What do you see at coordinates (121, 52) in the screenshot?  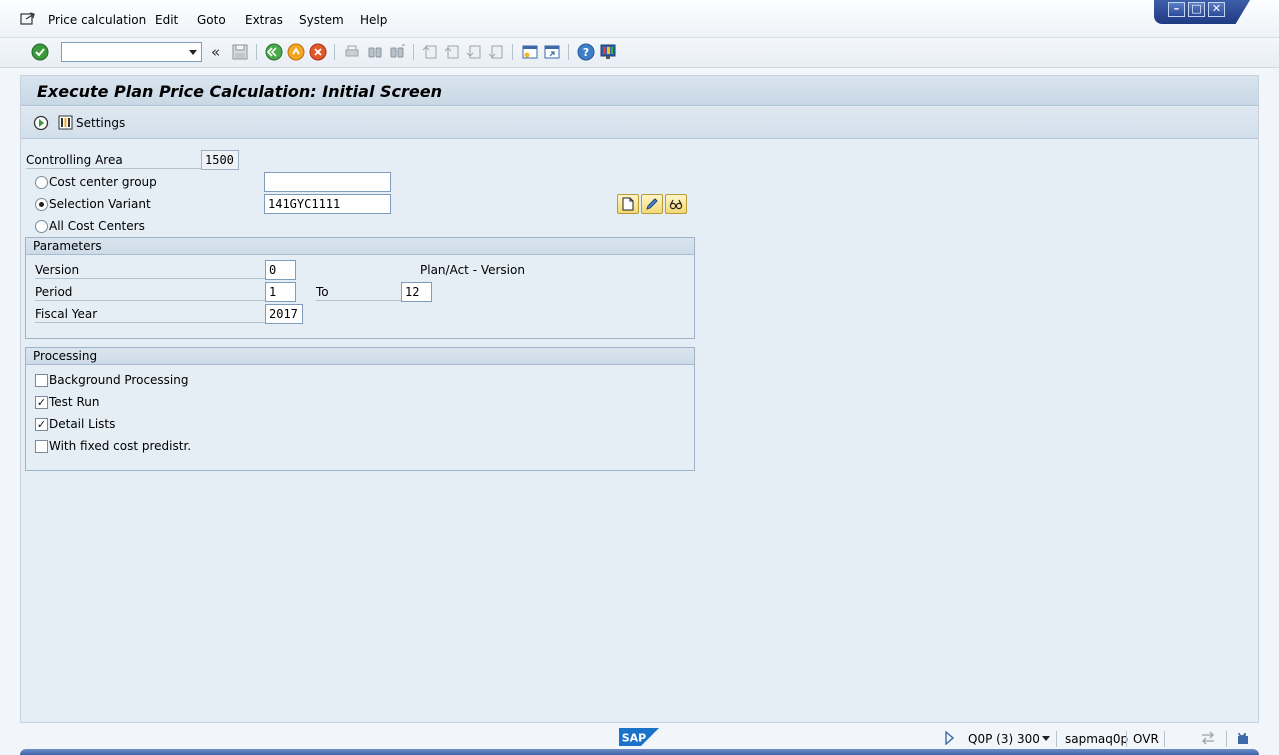 I see `command-input` at bounding box center [121, 52].